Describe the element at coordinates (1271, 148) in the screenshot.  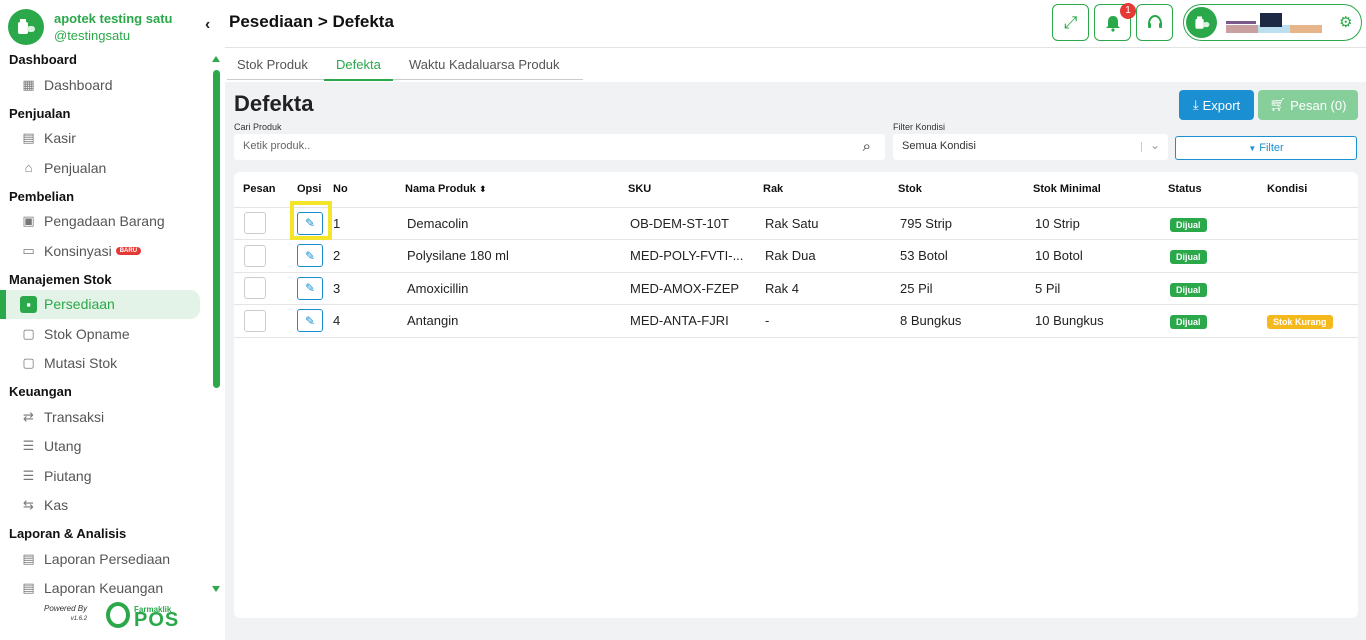
I see `filter-button-label: Filter` at that location.